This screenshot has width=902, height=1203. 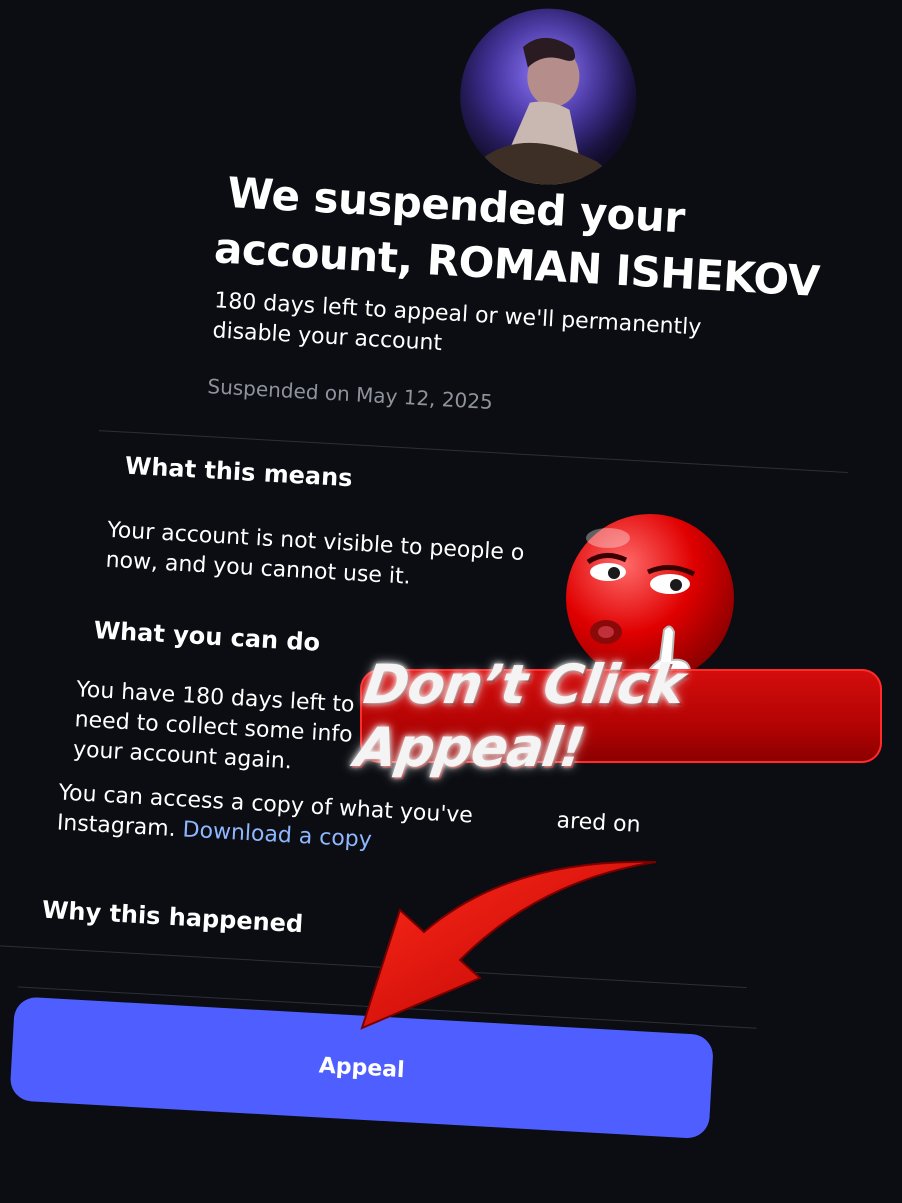 What do you see at coordinates (520, 237) in the screenshot?
I see `page-title: We suspended your account, ROMAN ISHEKOV` at bounding box center [520, 237].